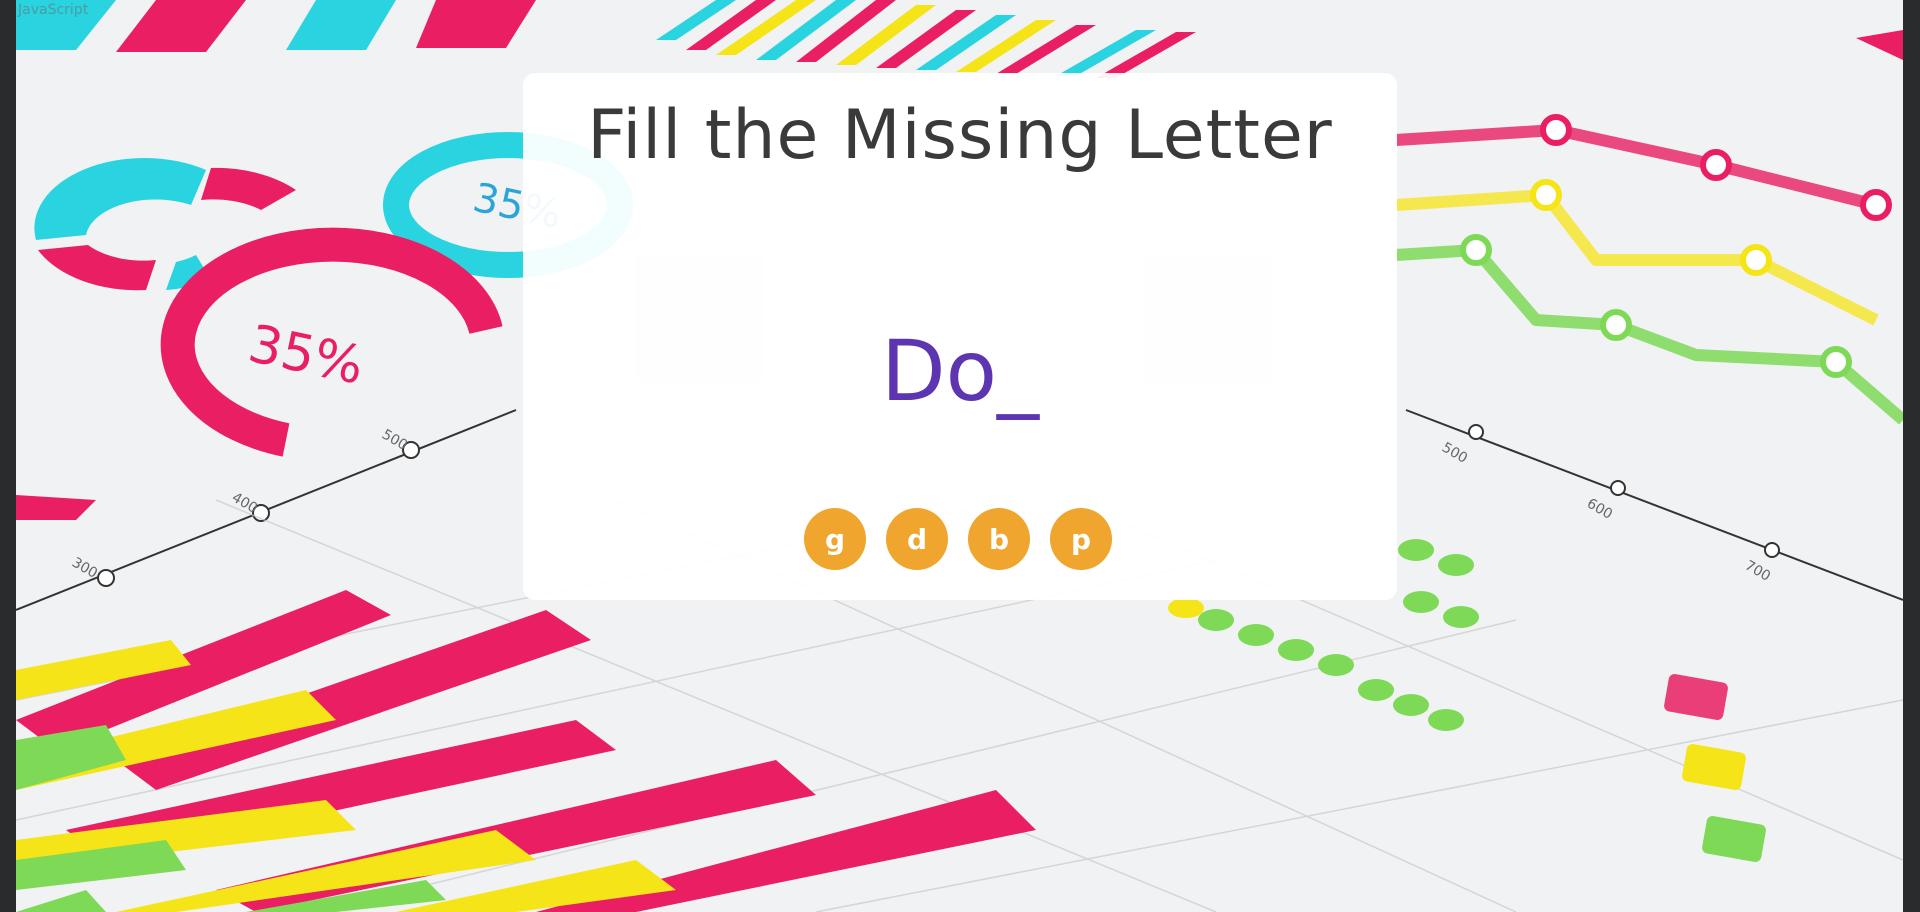 The width and height of the screenshot is (1920, 912). What do you see at coordinates (53, 10) in the screenshot?
I see `tab-label: JavaScript` at bounding box center [53, 10].